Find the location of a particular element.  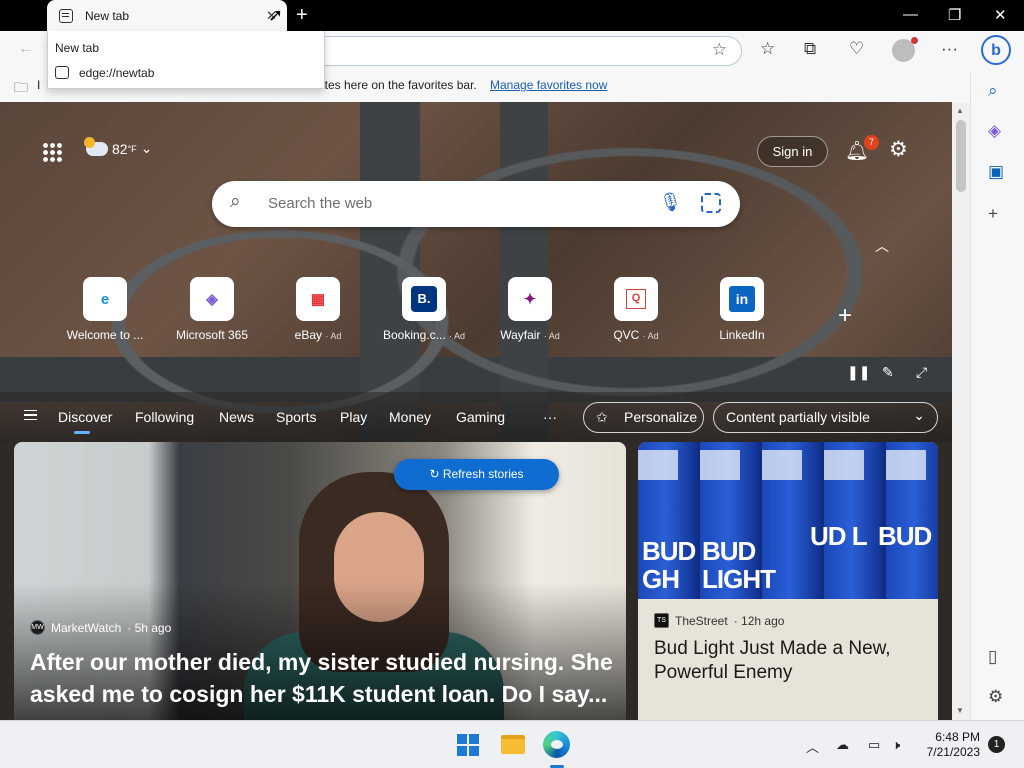

back-arrow-icon: ← is located at coordinates (26, 49).